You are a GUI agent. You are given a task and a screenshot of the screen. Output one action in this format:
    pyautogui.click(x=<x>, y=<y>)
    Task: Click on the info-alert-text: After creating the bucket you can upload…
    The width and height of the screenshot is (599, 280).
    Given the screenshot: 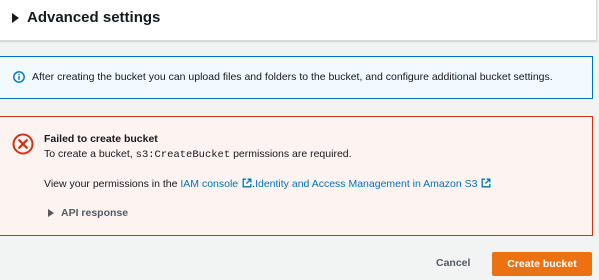 What is the action you would take?
    pyautogui.click(x=292, y=77)
    